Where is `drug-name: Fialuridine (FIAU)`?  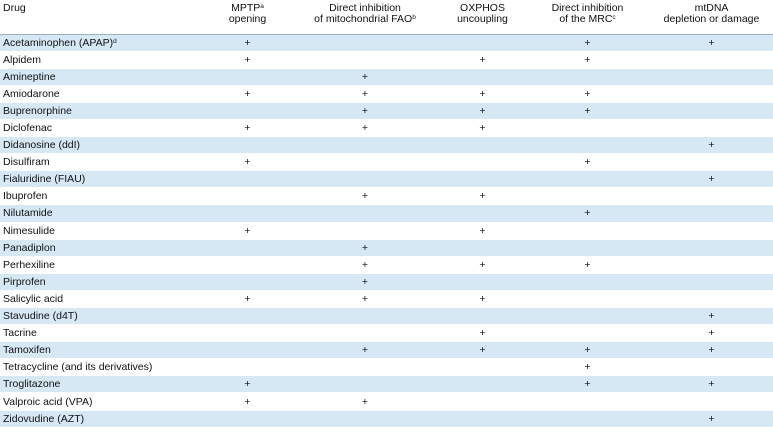 drug-name: Fialuridine (FIAU) is located at coordinates (44, 179).